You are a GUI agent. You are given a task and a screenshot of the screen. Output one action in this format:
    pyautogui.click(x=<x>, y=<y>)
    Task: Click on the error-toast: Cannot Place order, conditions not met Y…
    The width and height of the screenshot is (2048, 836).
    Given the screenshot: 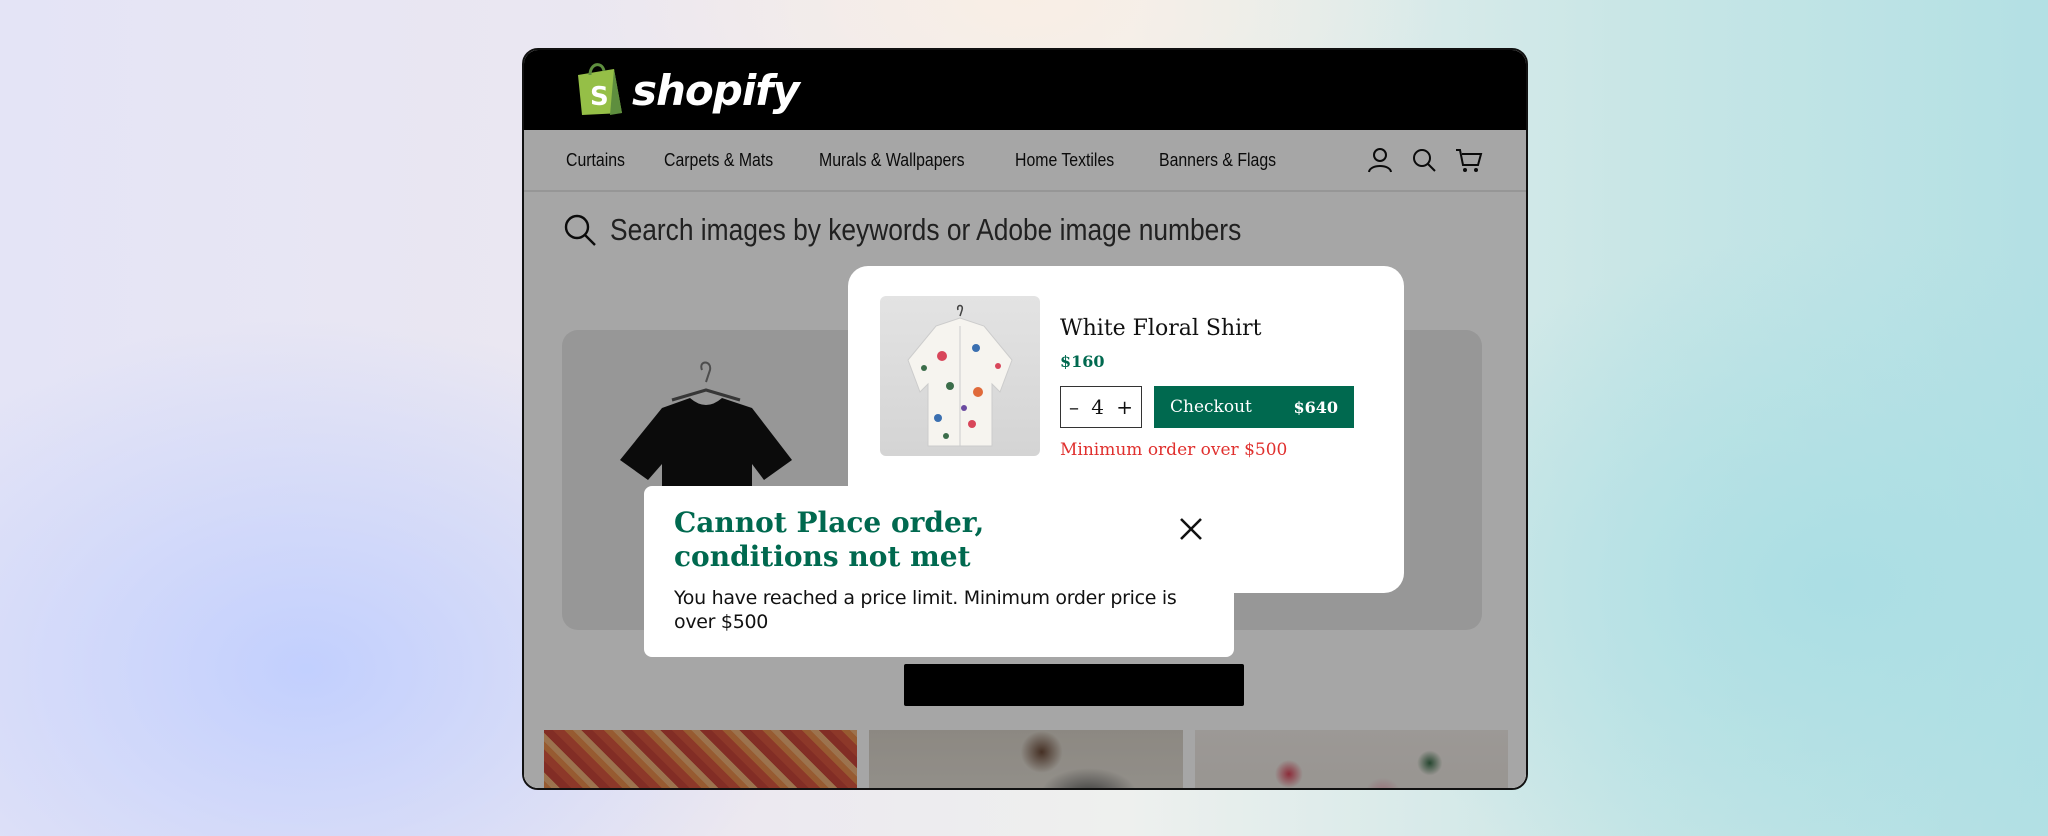 What is the action you would take?
    pyautogui.click(x=939, y=571)
    